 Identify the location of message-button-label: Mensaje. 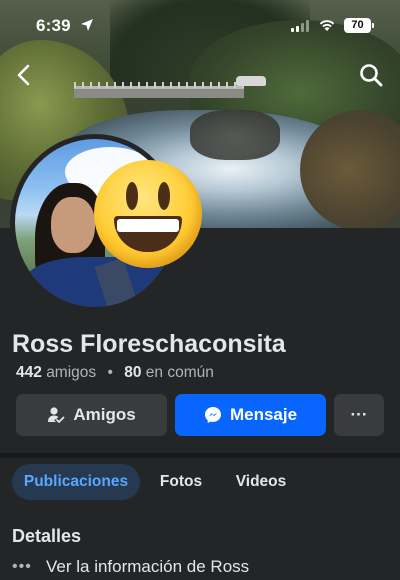
(263, 414).